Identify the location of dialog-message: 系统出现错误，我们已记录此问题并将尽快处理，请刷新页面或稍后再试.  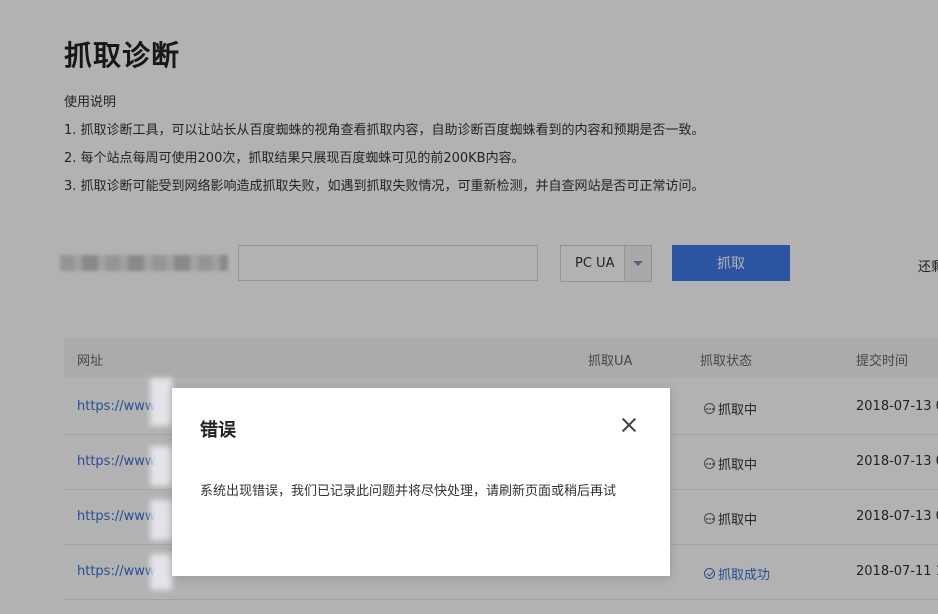
(408, 491).